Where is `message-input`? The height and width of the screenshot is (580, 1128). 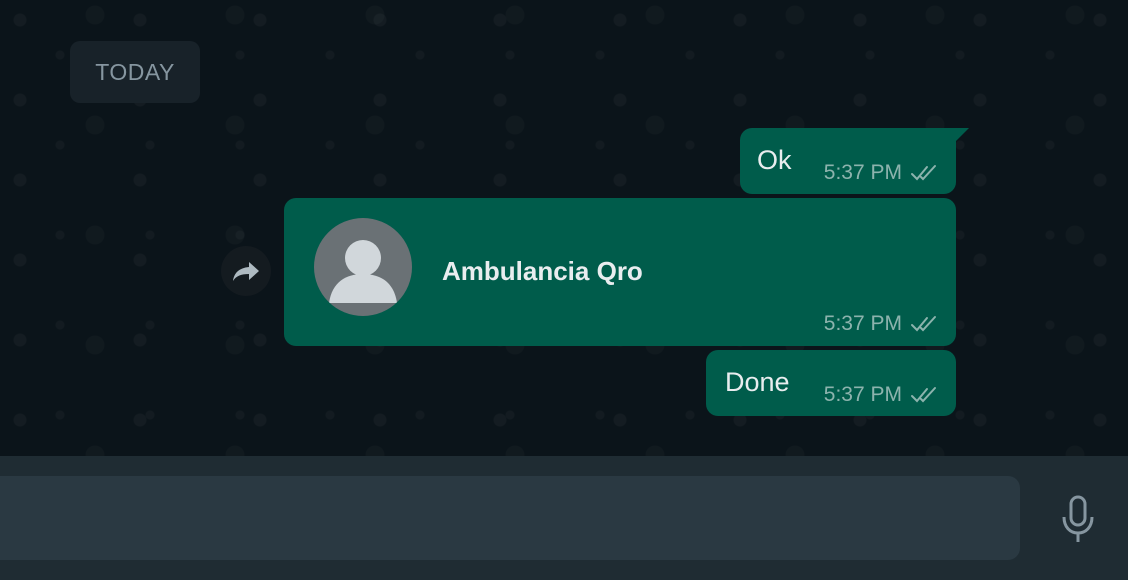 message-input is located at coordinates (510, 518).